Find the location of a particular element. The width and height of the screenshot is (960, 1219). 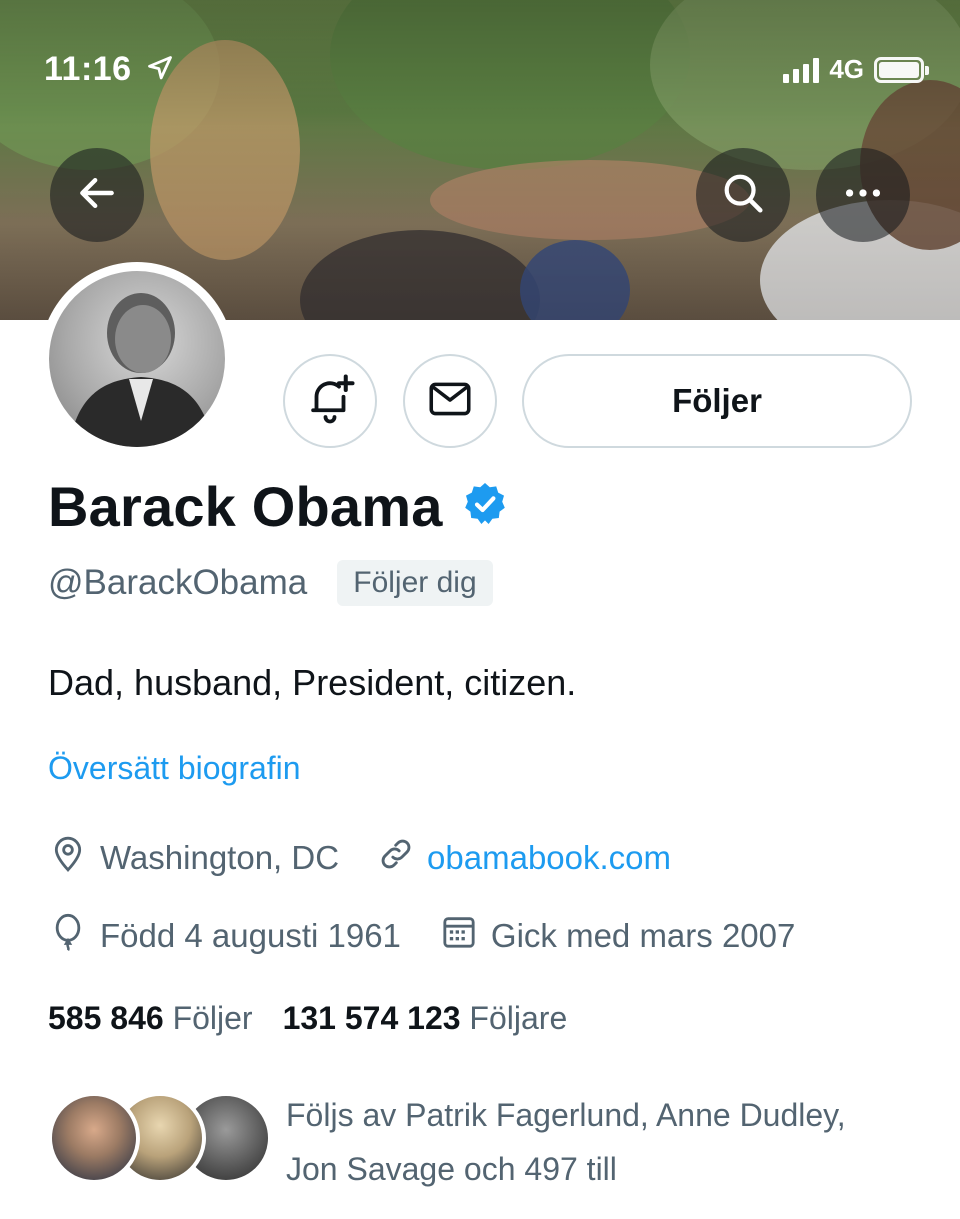

followed-by-avatars is located at coordinates (160, 1136).